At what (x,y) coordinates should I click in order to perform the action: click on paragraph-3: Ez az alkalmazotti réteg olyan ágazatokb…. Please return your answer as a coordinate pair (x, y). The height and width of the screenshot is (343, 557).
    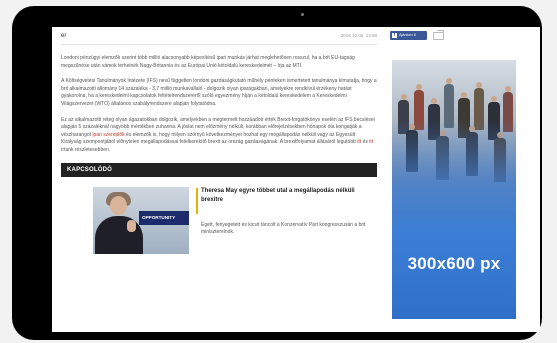
    Looking at the image, I should click on (219, 136).